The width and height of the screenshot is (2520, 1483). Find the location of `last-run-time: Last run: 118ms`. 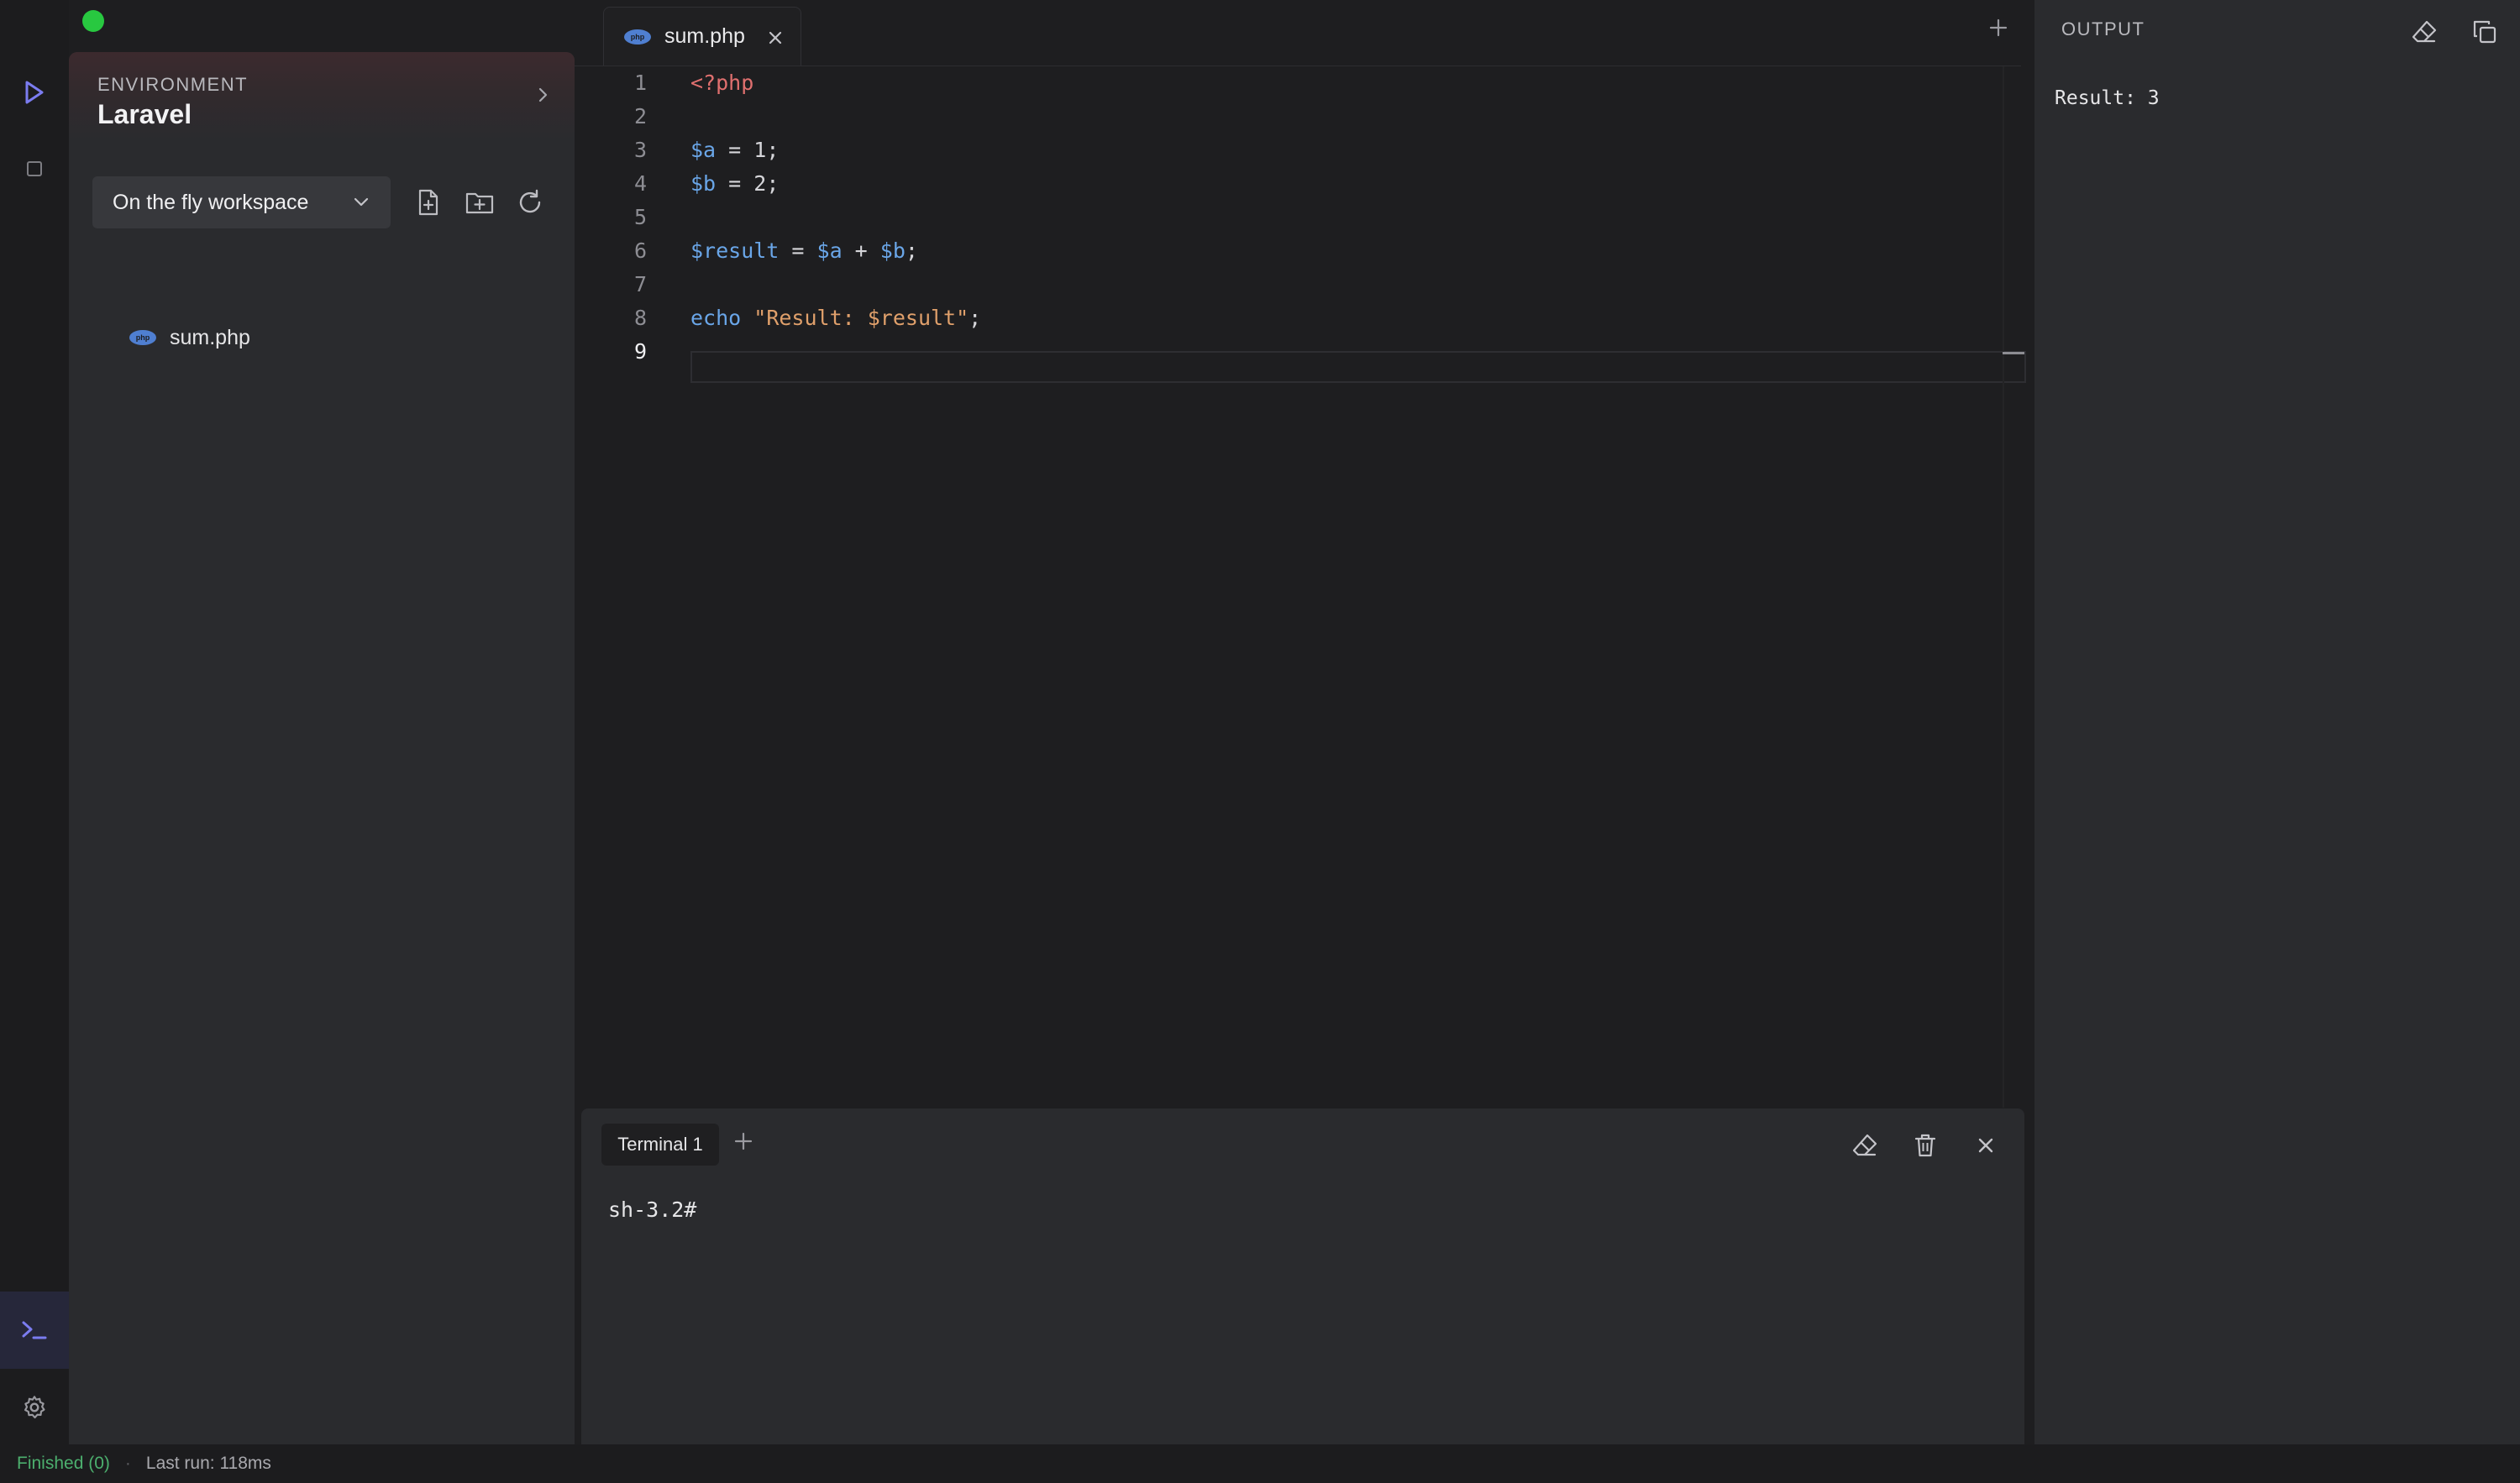

last-run-time: Last run: 118ms is located at coordinates (208, 1463).